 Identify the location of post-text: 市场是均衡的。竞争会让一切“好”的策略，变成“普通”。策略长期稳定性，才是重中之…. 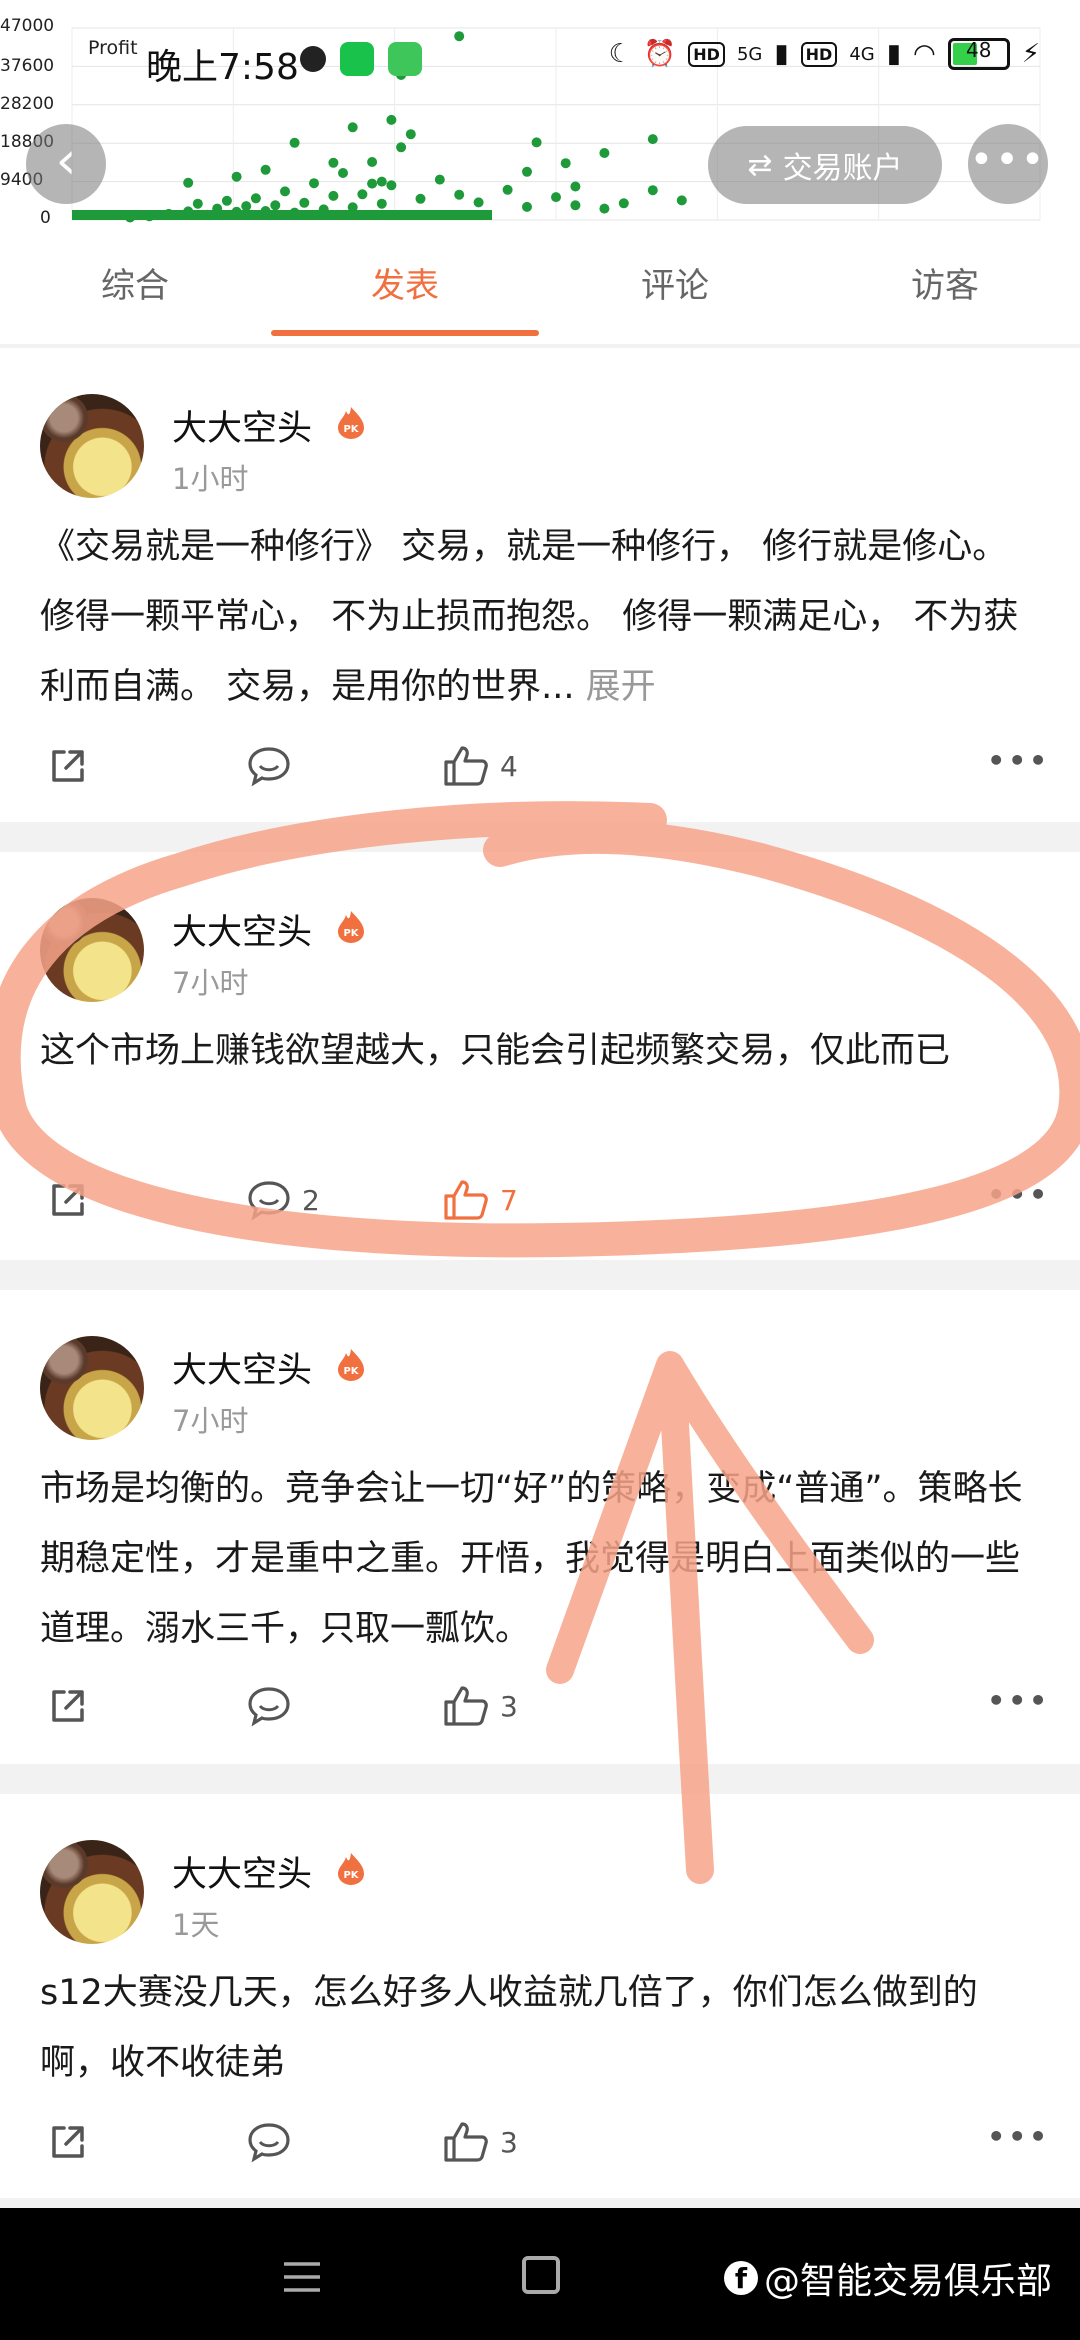
(540, 1559).